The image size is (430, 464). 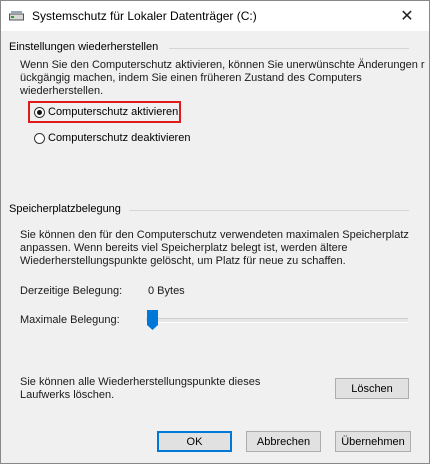 What do you see at coordinates (373, 441) in the screenshot?
I see `apply-button: Übernehmen` at bounding box center [373, 441].